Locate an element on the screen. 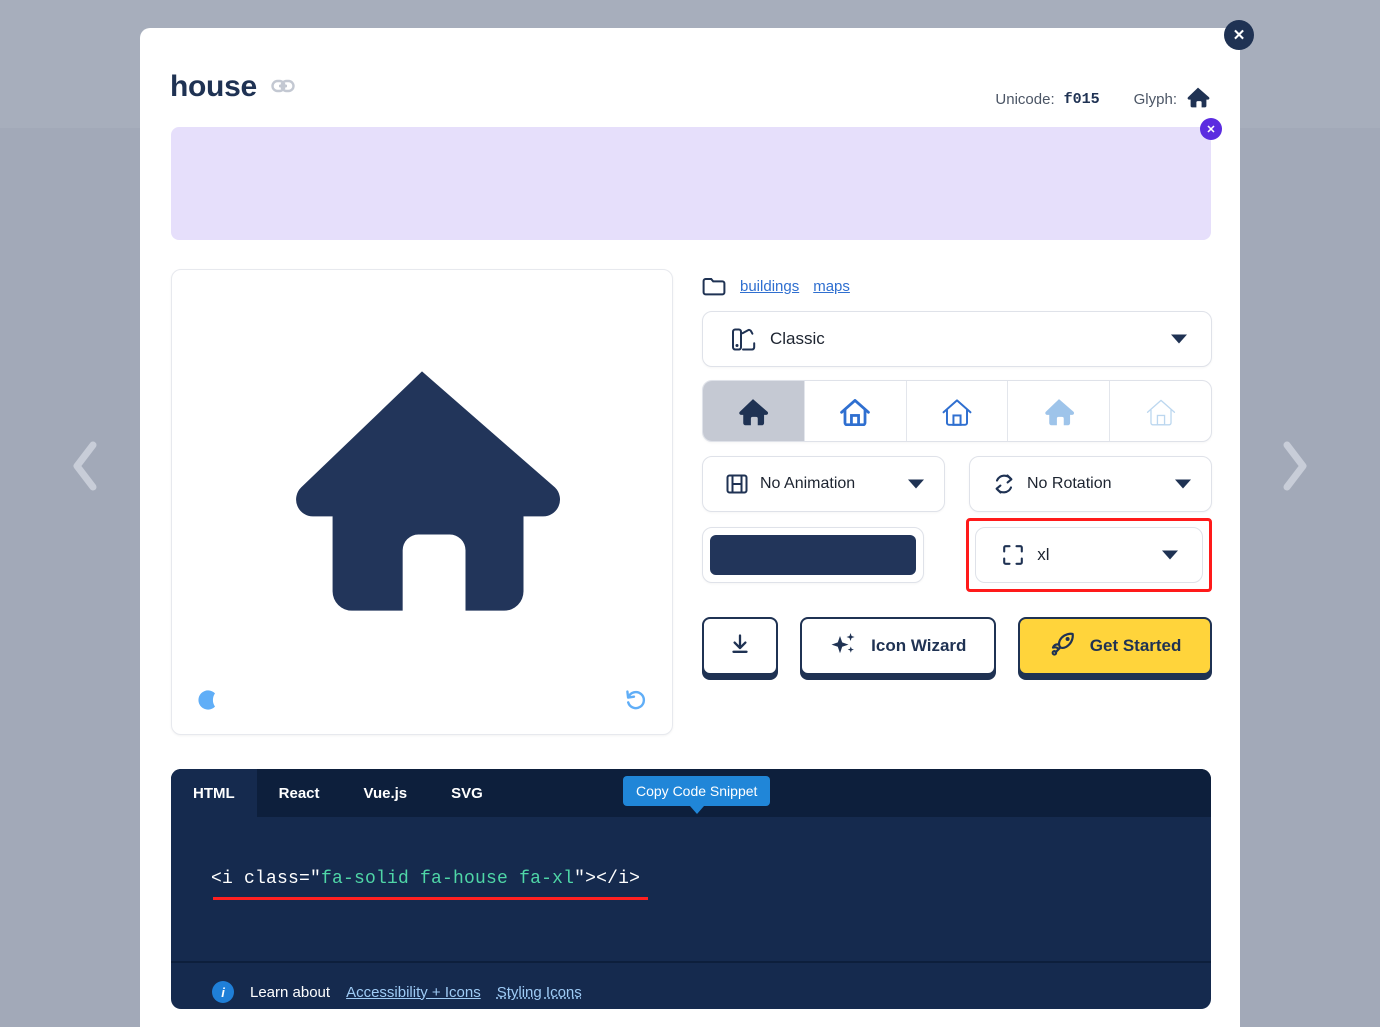  prev-icon-button is located at coordinates (84, 466).